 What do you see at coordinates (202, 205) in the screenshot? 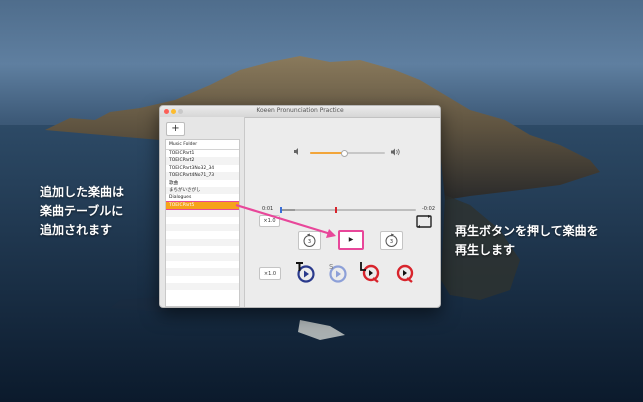
I see `table-row-selected: TOEICPart5` at bounding box center [202, 205].